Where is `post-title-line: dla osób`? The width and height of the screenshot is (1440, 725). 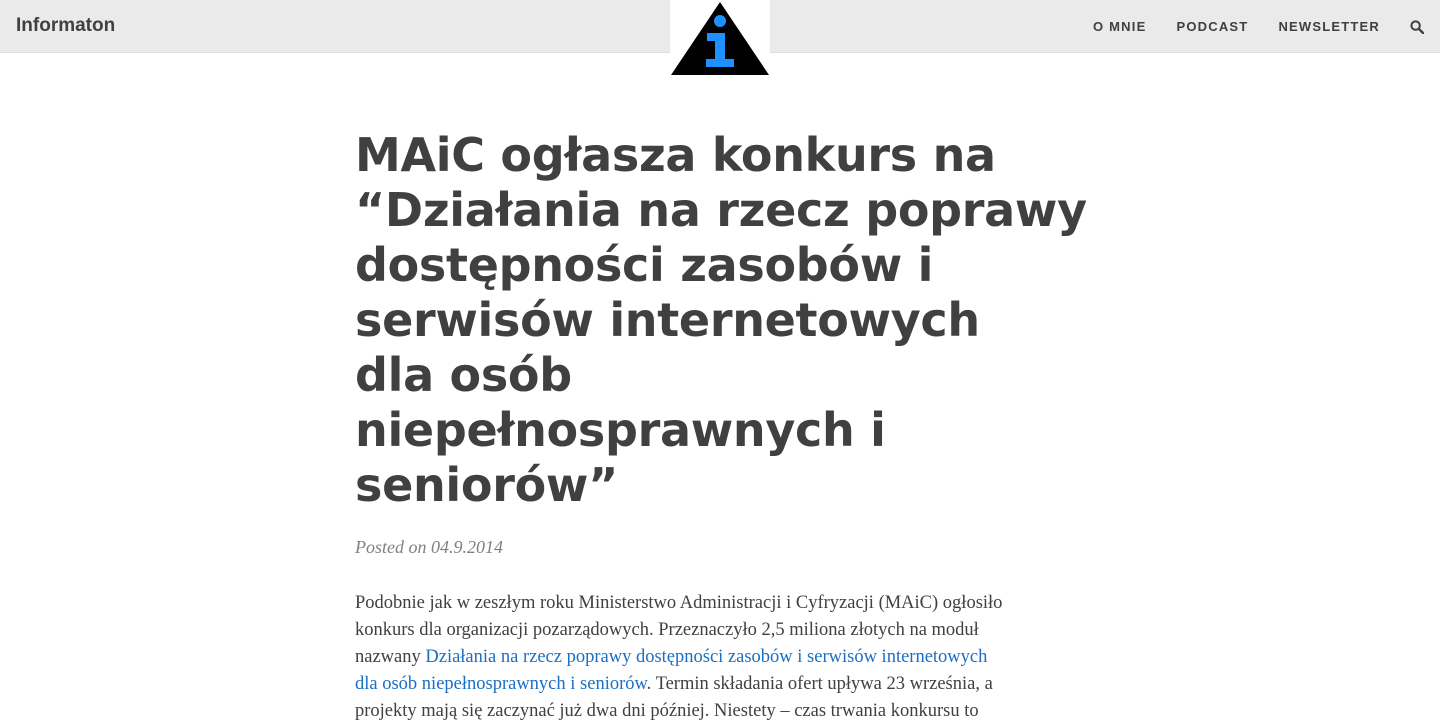
post-title-line: dla osób is located at coordinates (463, 375).